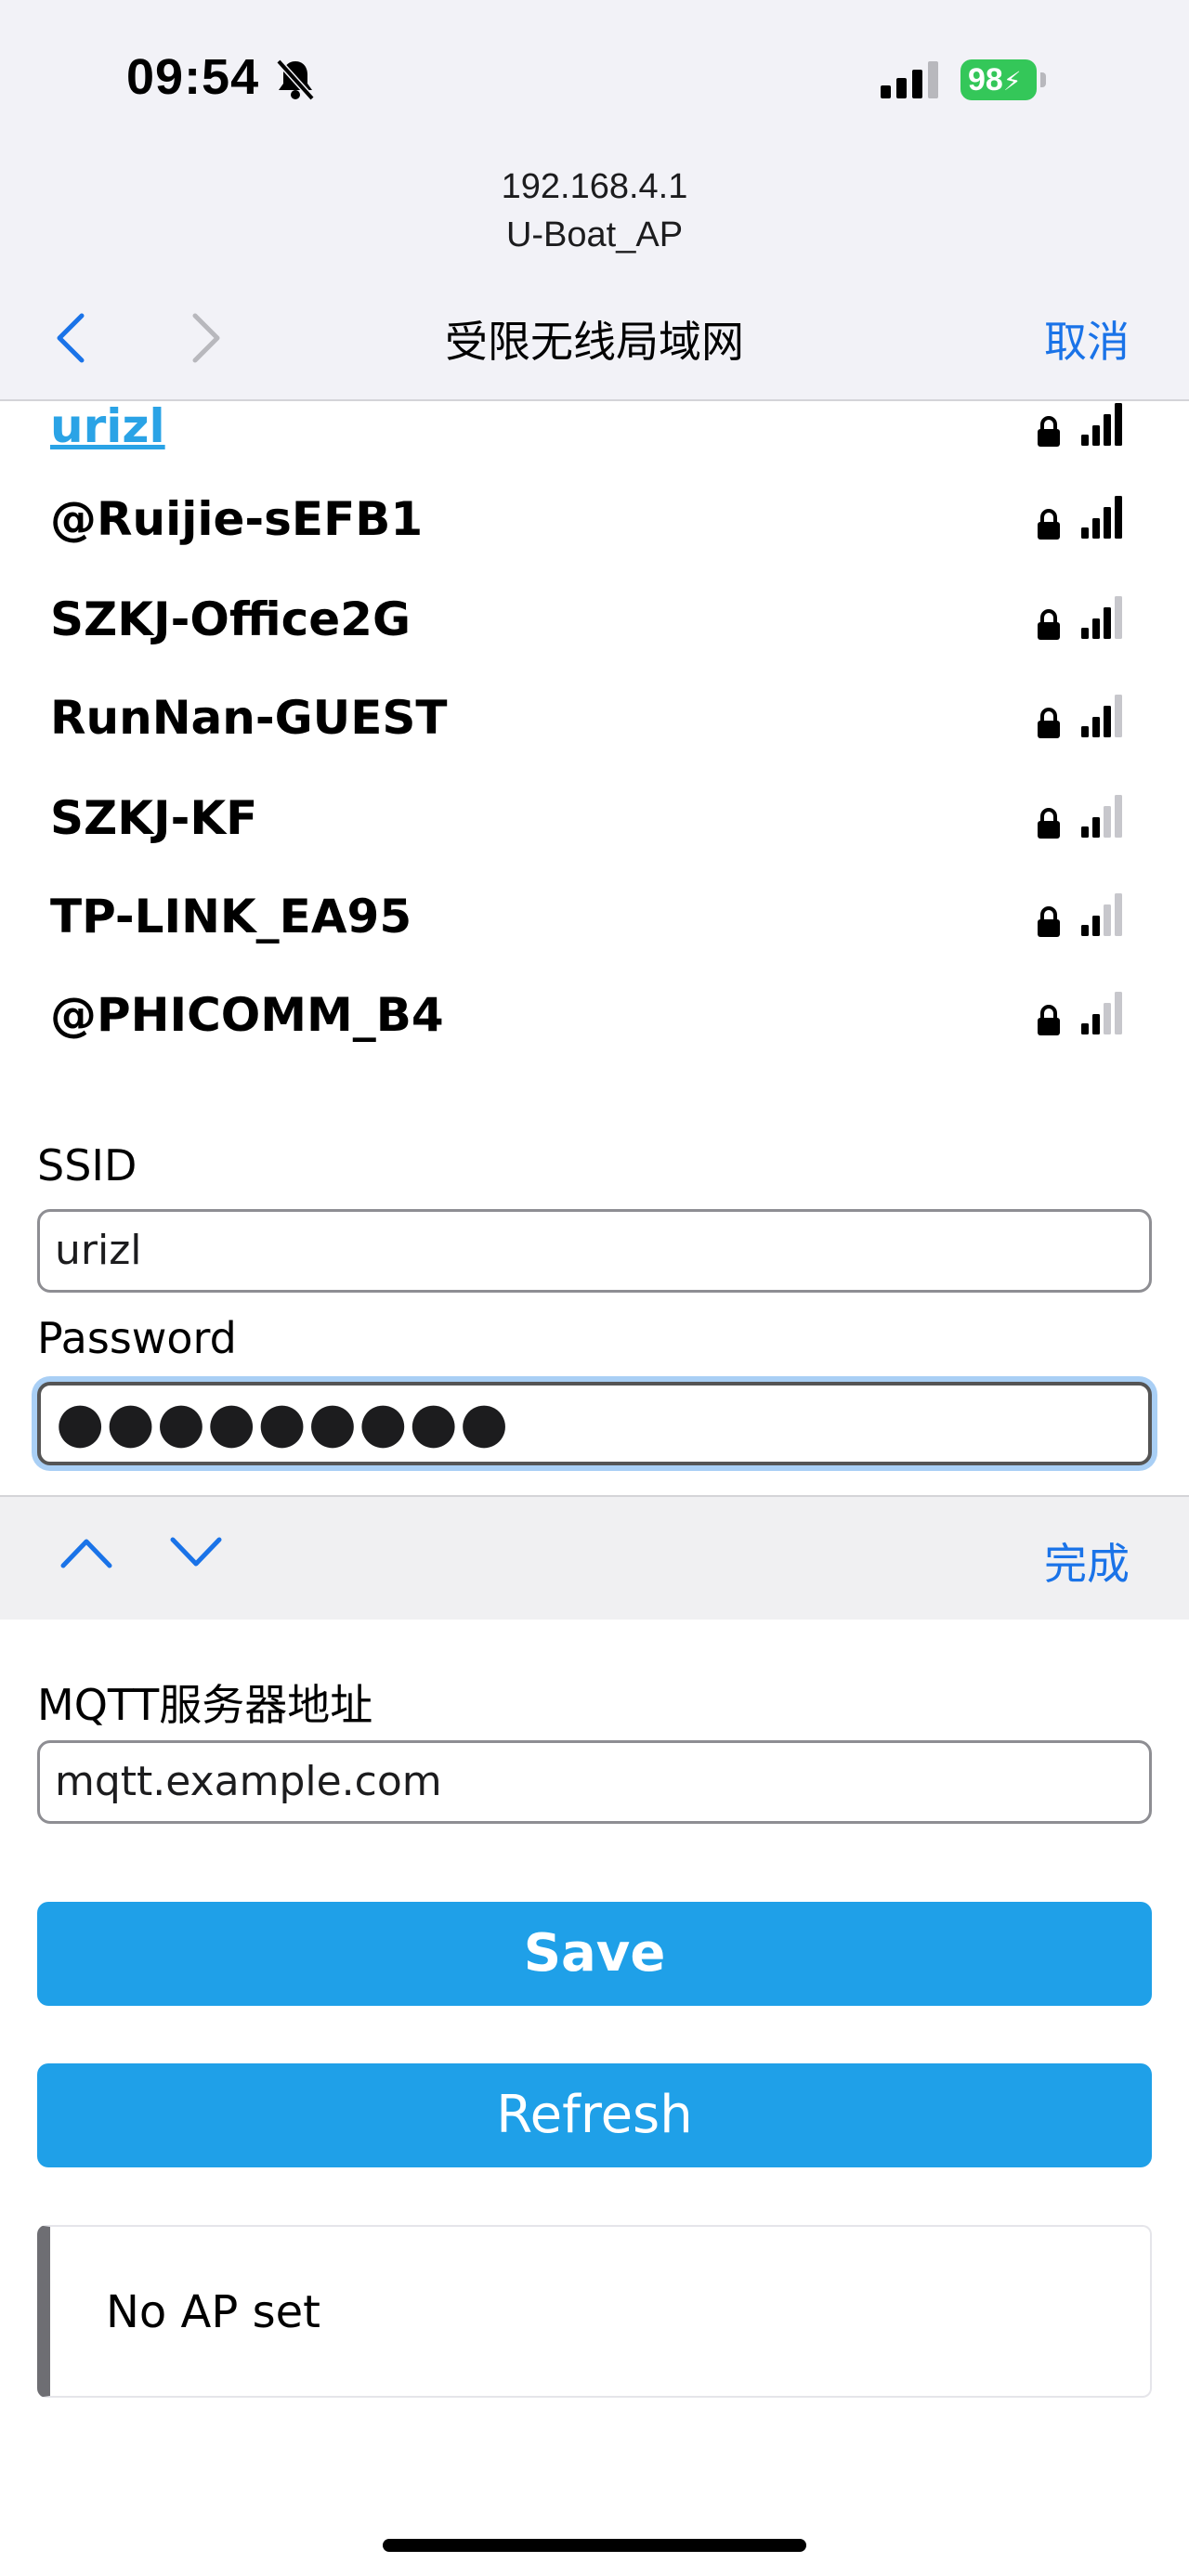  What do you see at coordinates (107, 426) in the screenshot?
I see `wifi-ssid-link: urizl` at bounding box center [107, 426].